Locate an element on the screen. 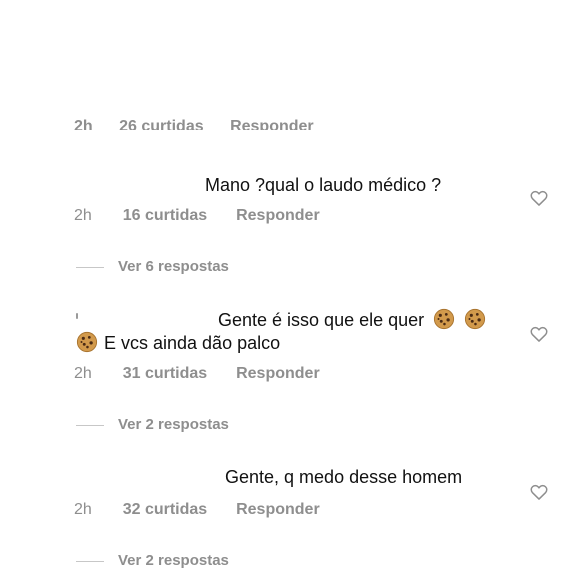 The height and width of the screenshot is (580, 580). comment-3-view-replies: Ver 2 respostas is located at coordinates (152, 560).